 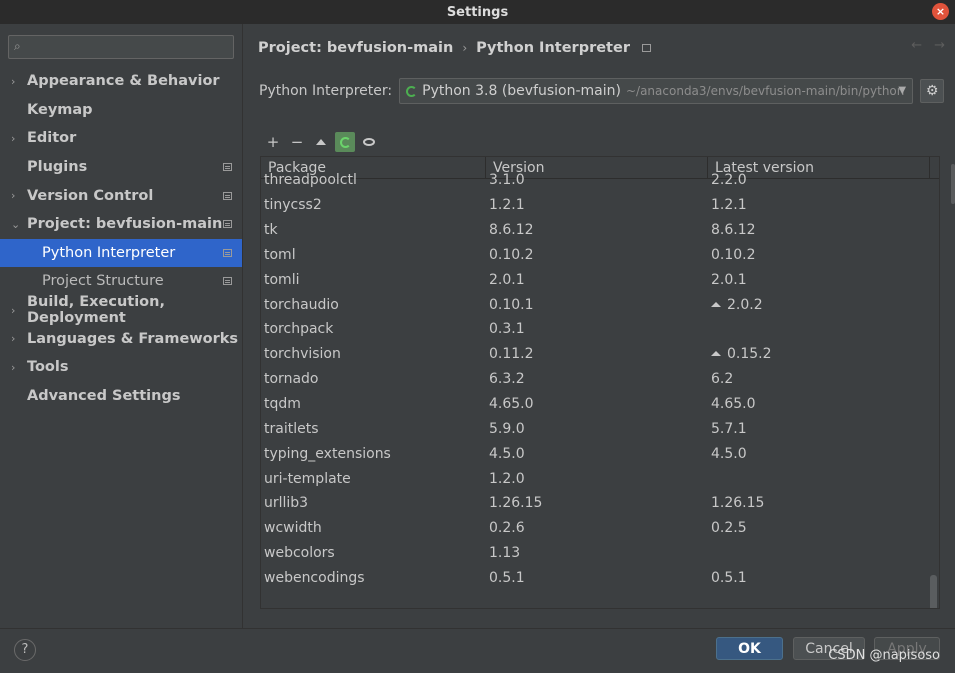 I want to click on sidebar-item-project-structure: Project Structure, so click(x=121, y=281).